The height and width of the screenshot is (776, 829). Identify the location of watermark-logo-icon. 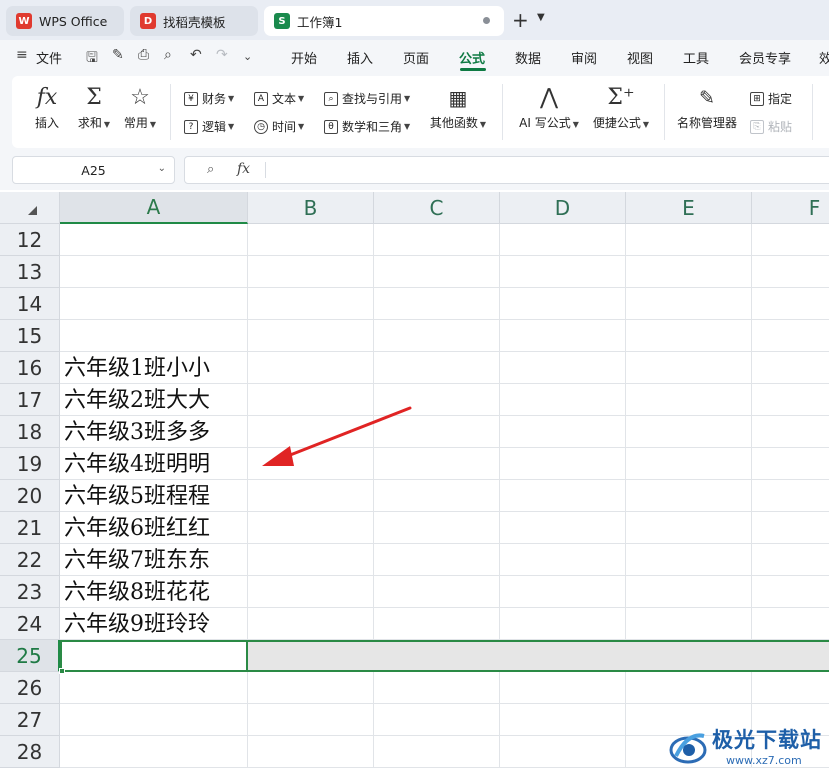
(688, 748).